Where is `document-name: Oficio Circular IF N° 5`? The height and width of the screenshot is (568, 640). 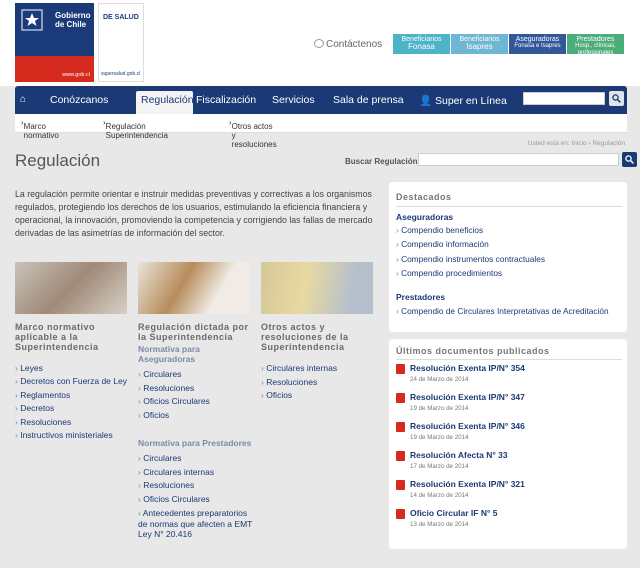 document-name: Oficio Circular IF N° 5 is located at coordinates (453, 513).